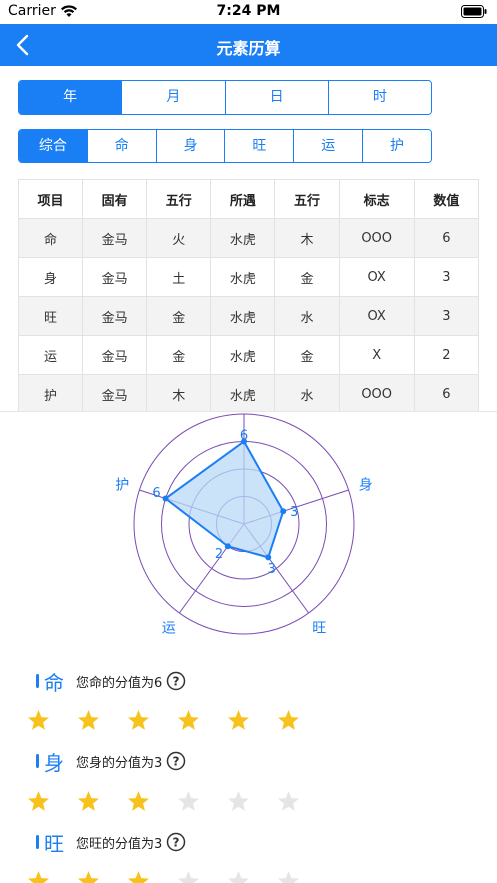 Image resolution: width=497 pixels, height=883 pixels. What do you see at coordinates (260, 146) in the screenshot?
I see `tab-wang: 旺` at bounding box center [260, 146].